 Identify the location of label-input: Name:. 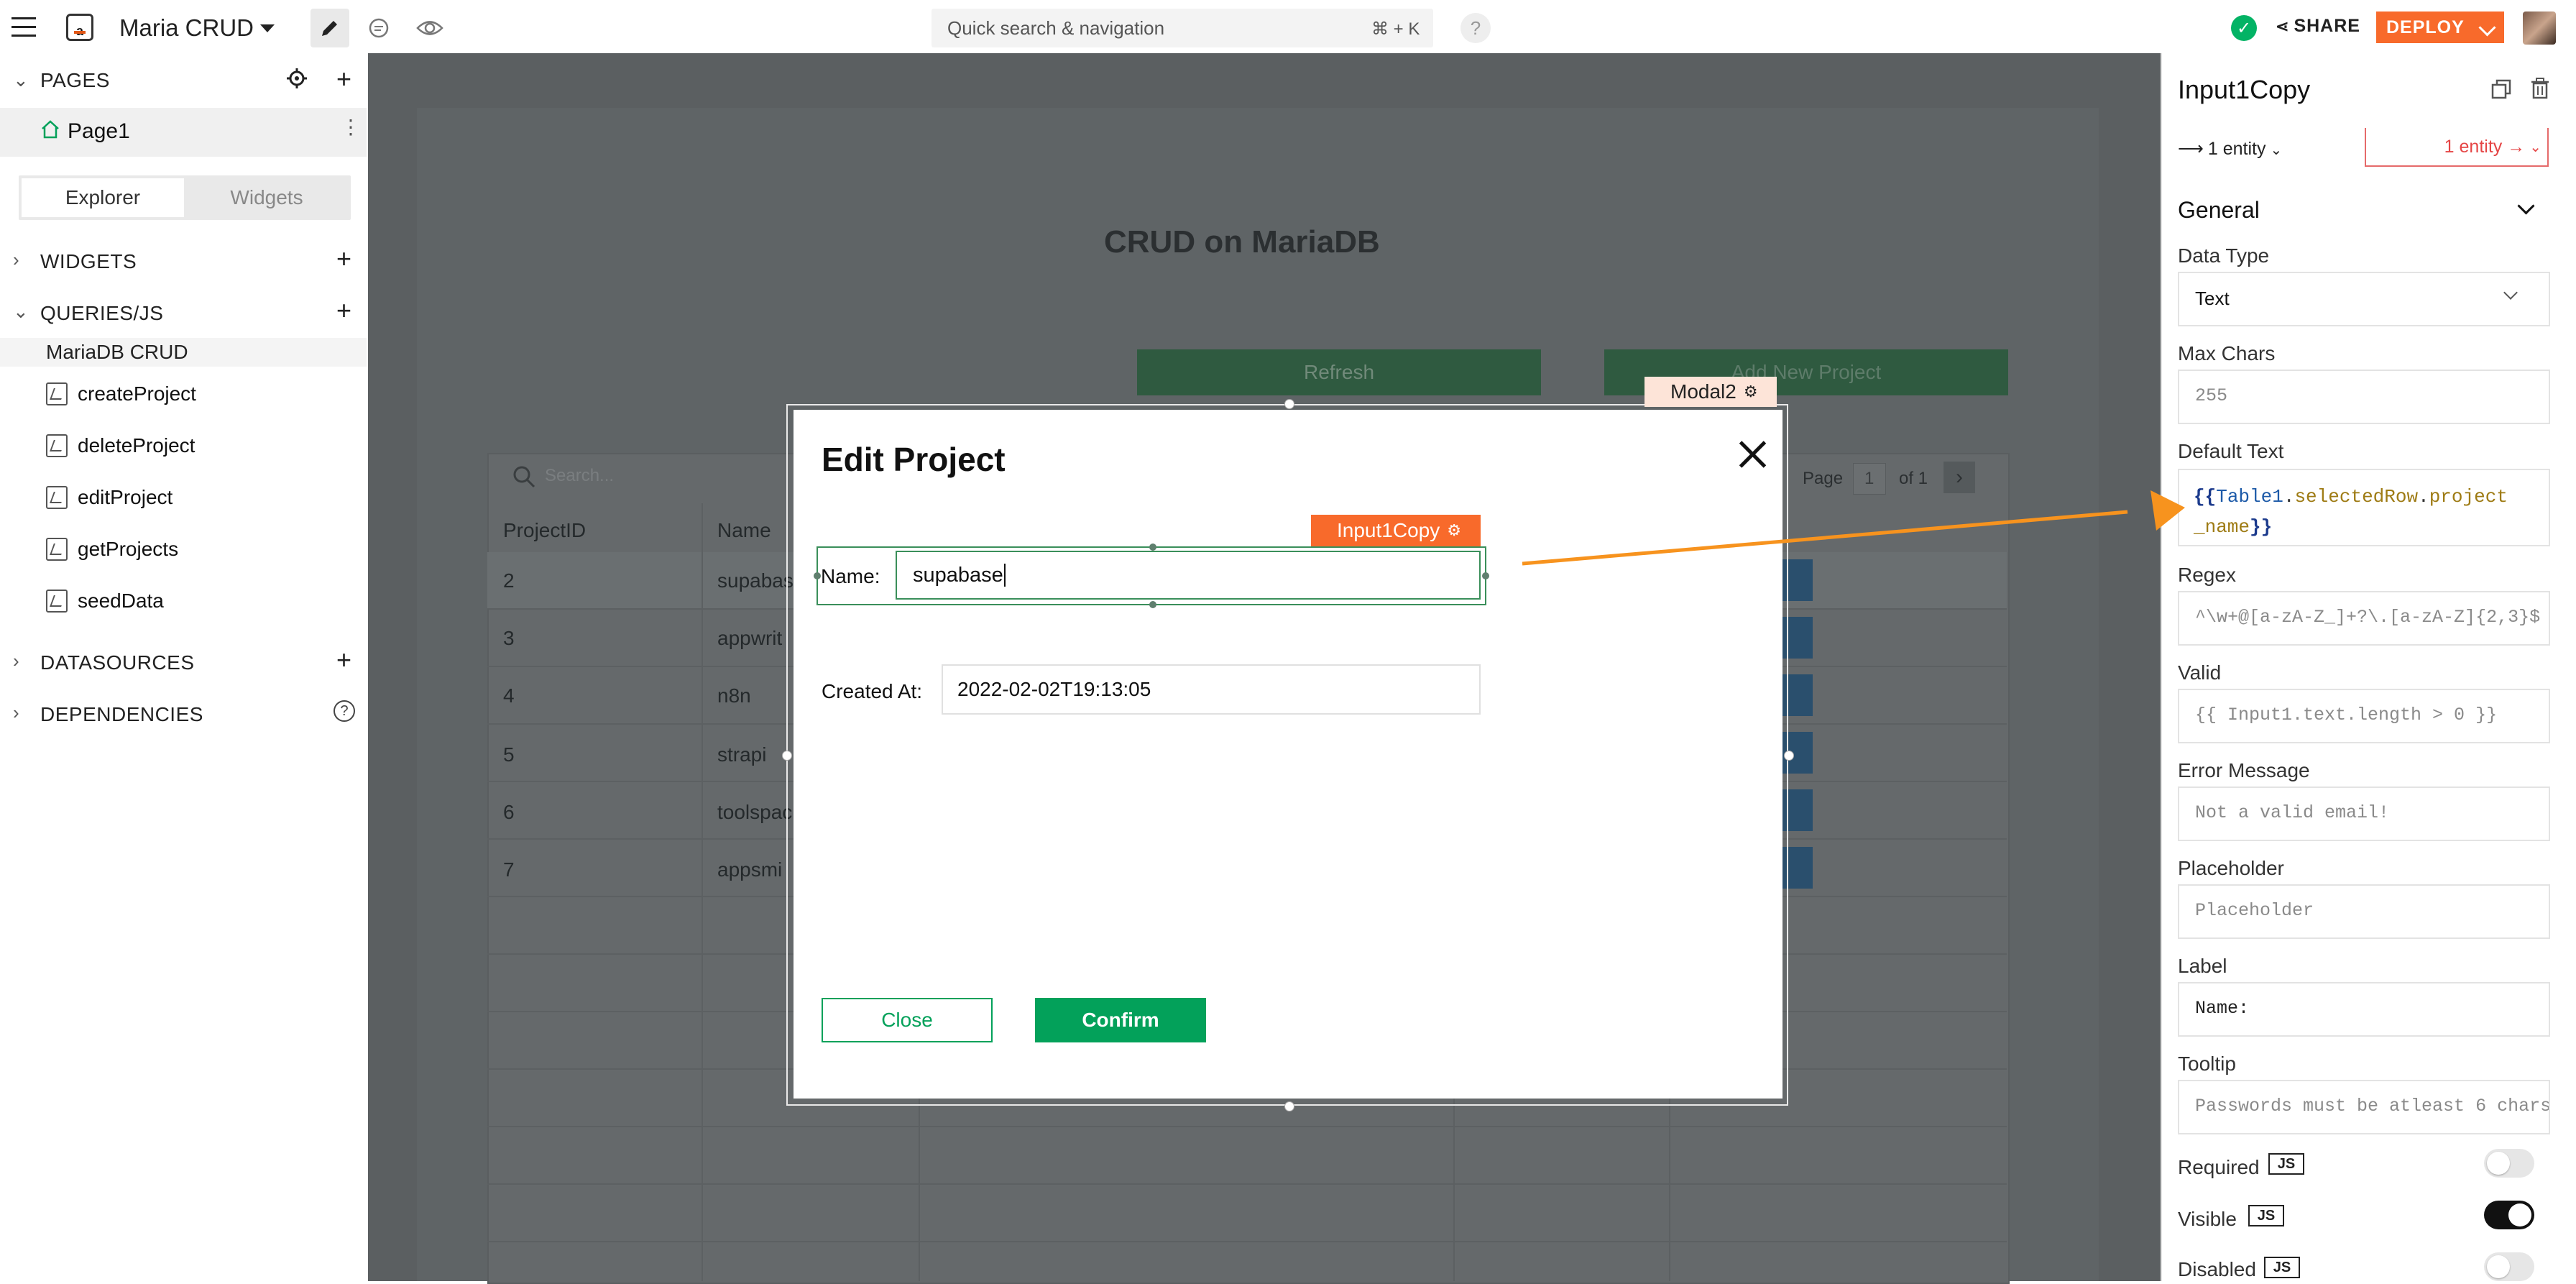
(2364, 1009).